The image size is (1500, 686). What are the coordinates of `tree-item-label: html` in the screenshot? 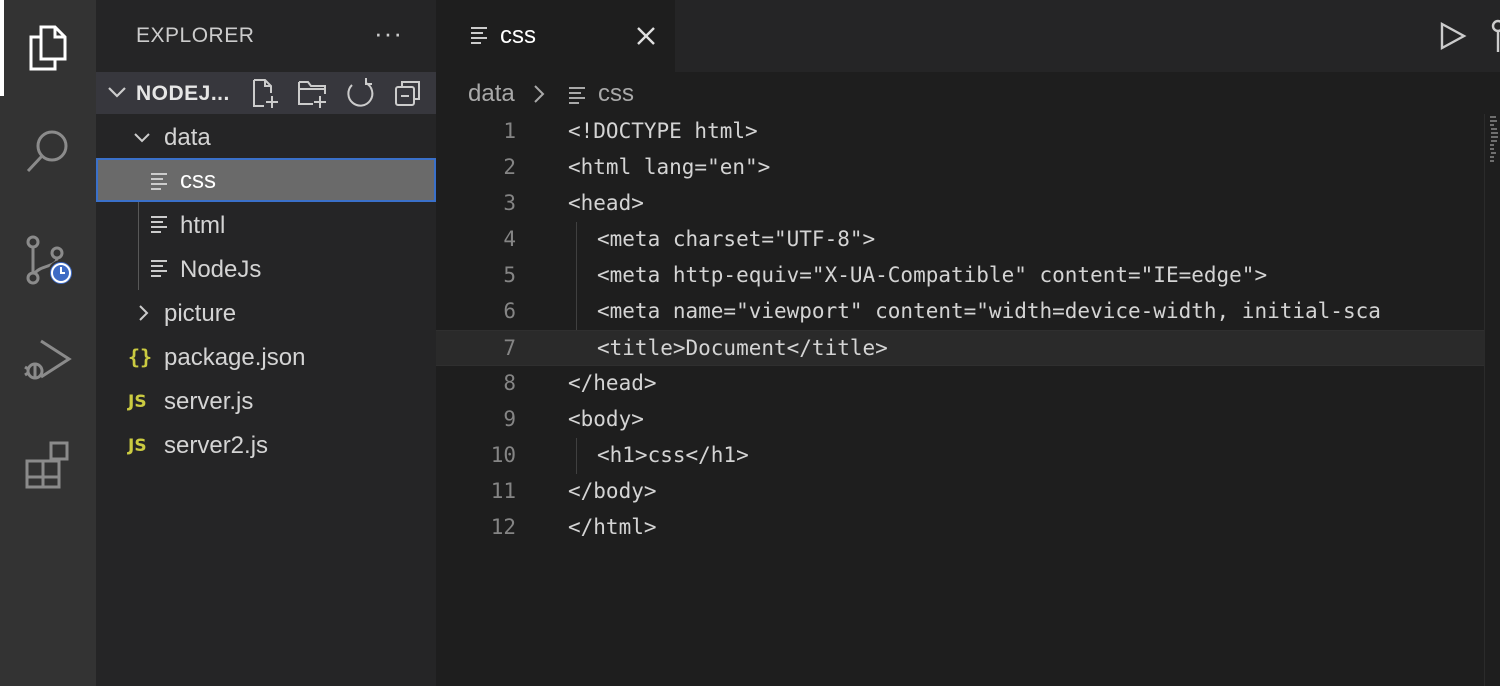 It's located at (203, 225).